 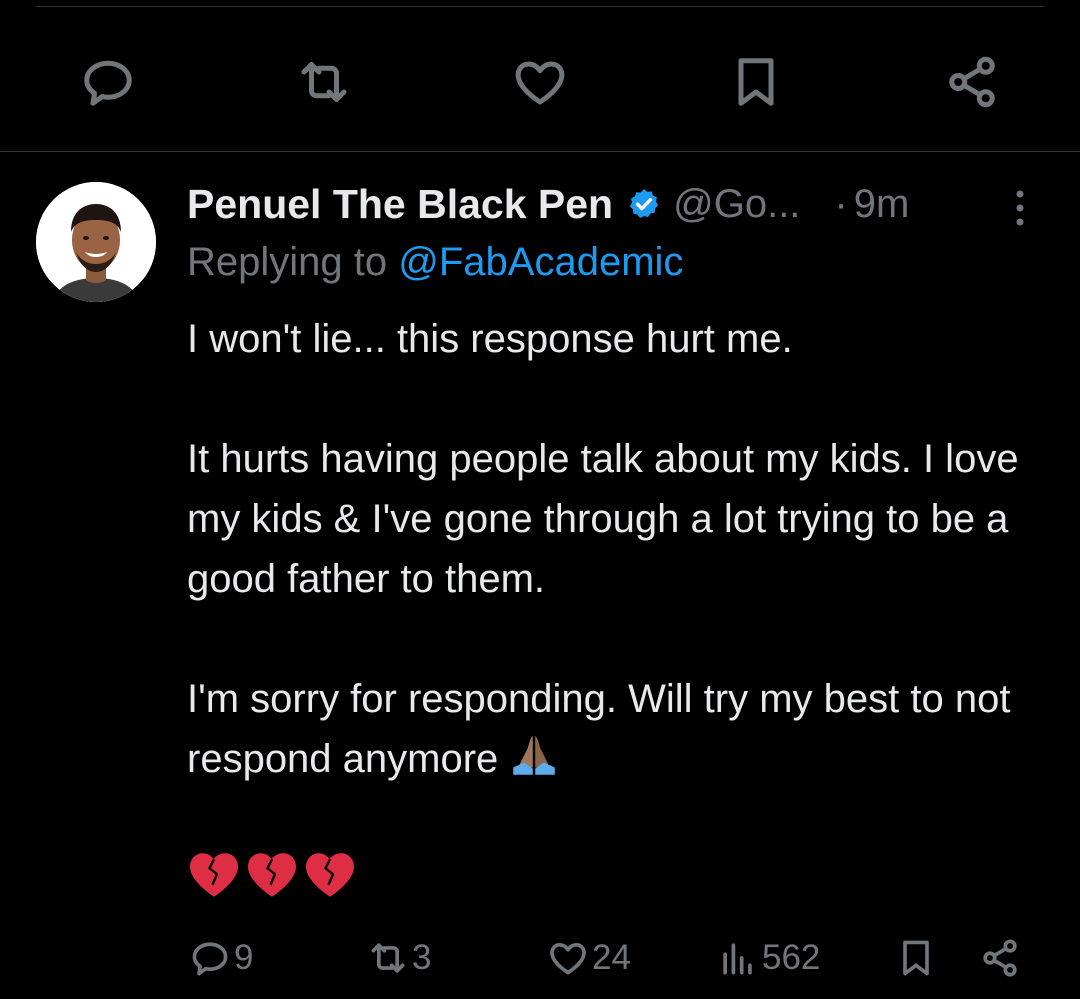 What do you see at coordinates (617, 204) in the screenshot?
I see `tweet-header: Penuel The Black Pen @Go... · 9m` at bounding box center [617, 204].